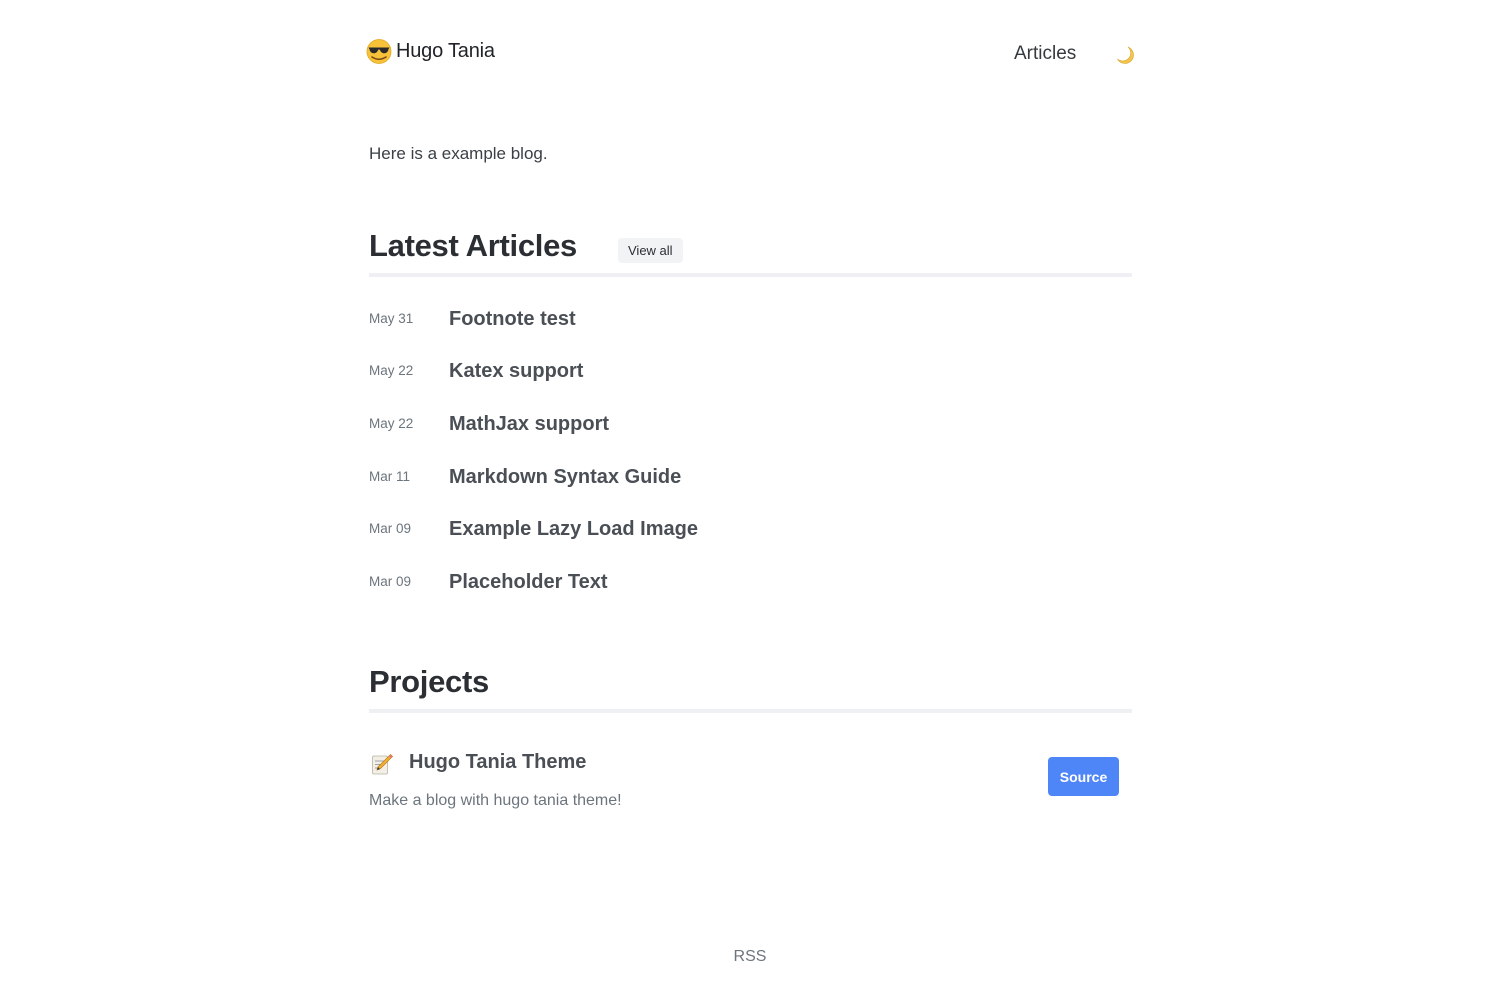  I want to click on post-title-link: Markdown Syntax Guide, so click(565, 477).